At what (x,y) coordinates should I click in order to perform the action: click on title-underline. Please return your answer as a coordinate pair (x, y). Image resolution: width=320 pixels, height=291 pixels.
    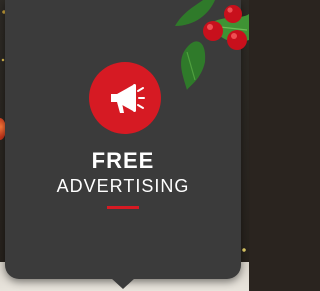
    Looking at the image, I should click on (123, 207).